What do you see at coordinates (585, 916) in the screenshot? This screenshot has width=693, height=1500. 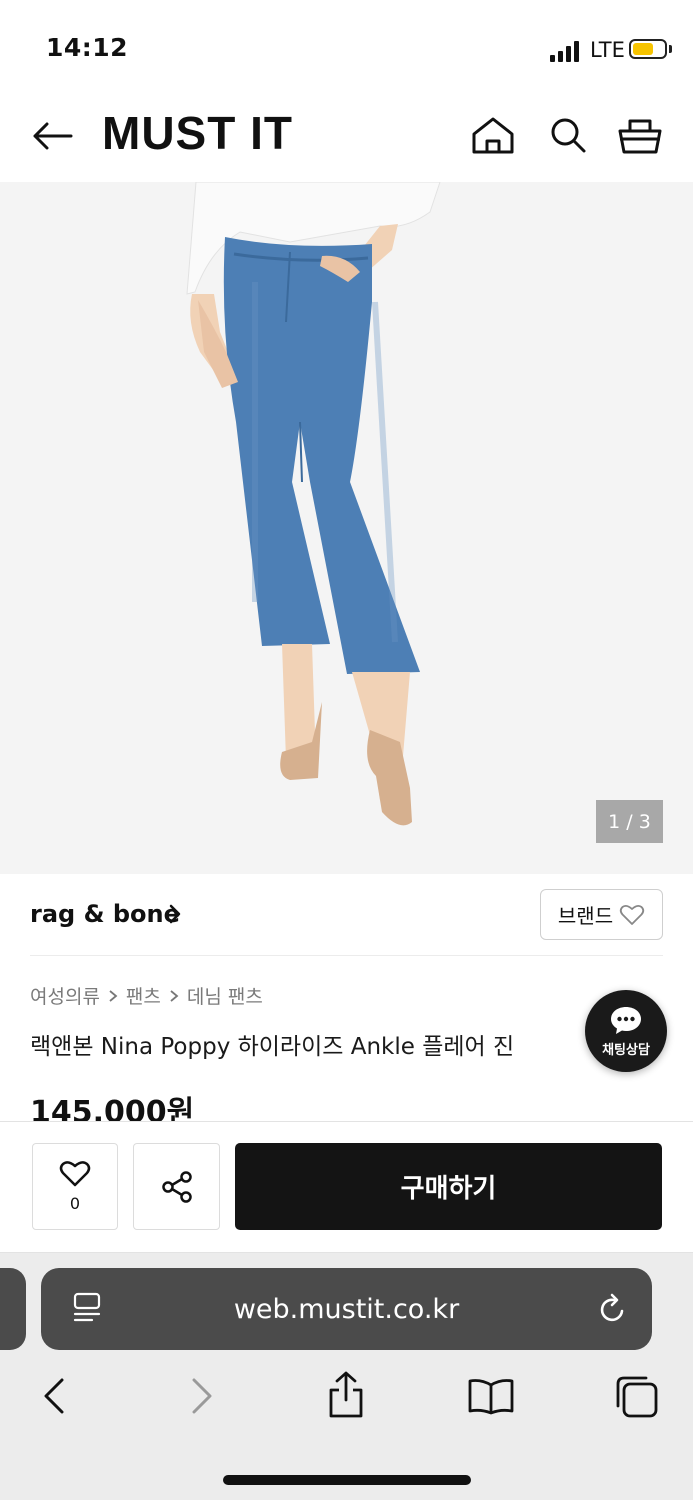 I see `brand-follow-label: 브랜드` at bounding box center [585, 916].